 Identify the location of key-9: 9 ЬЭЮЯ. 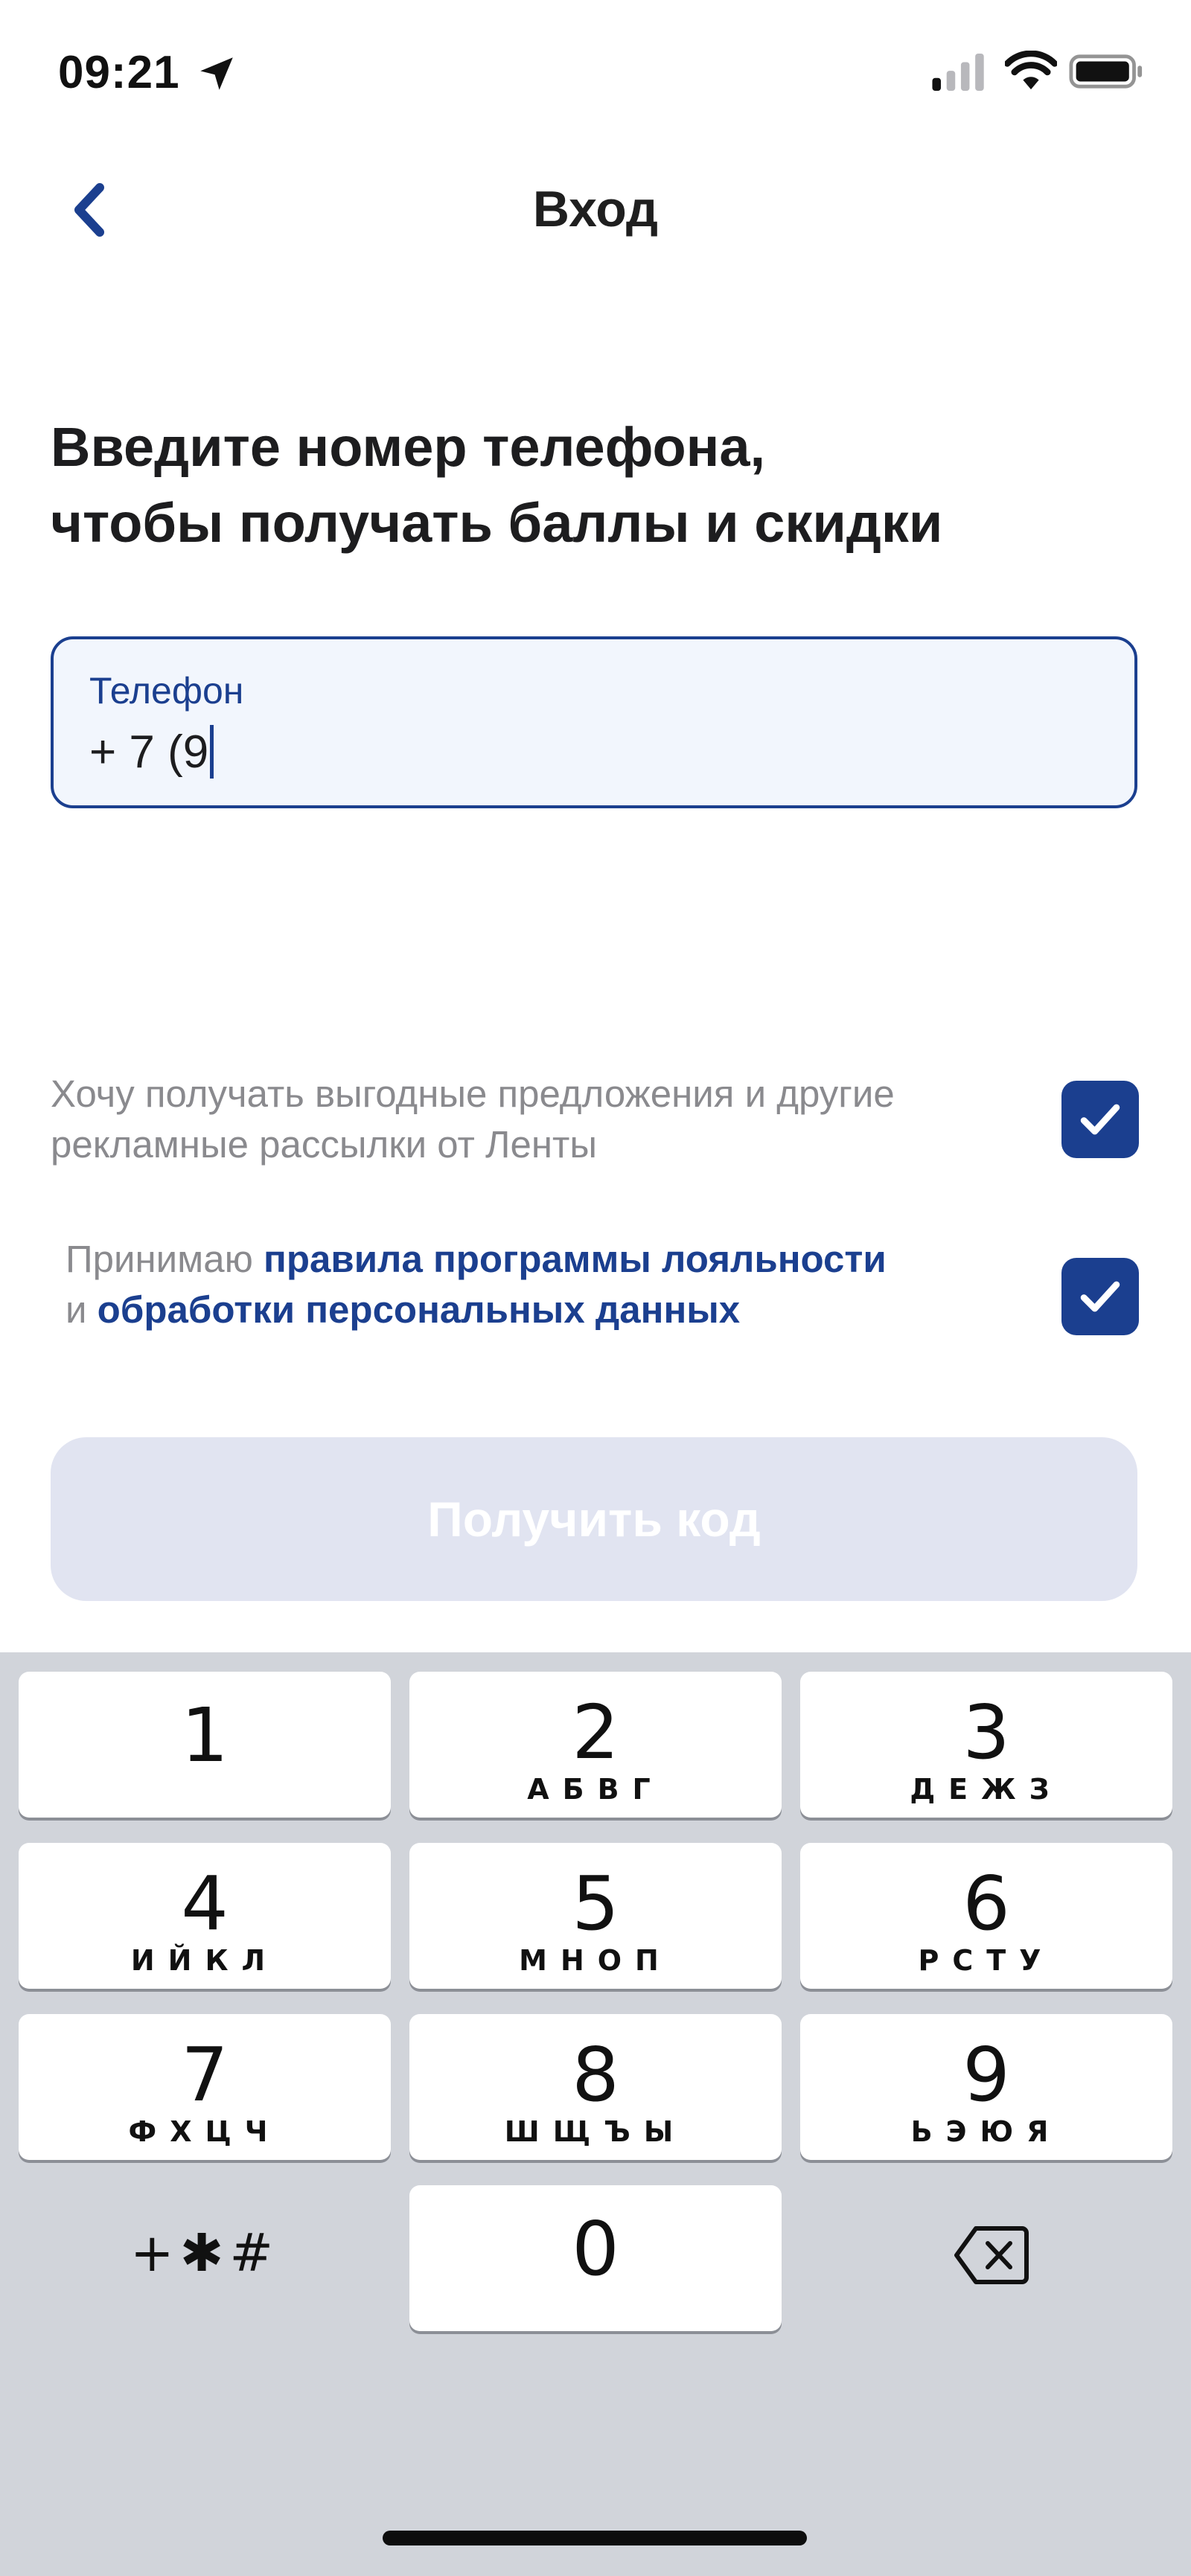
(986, 2087).